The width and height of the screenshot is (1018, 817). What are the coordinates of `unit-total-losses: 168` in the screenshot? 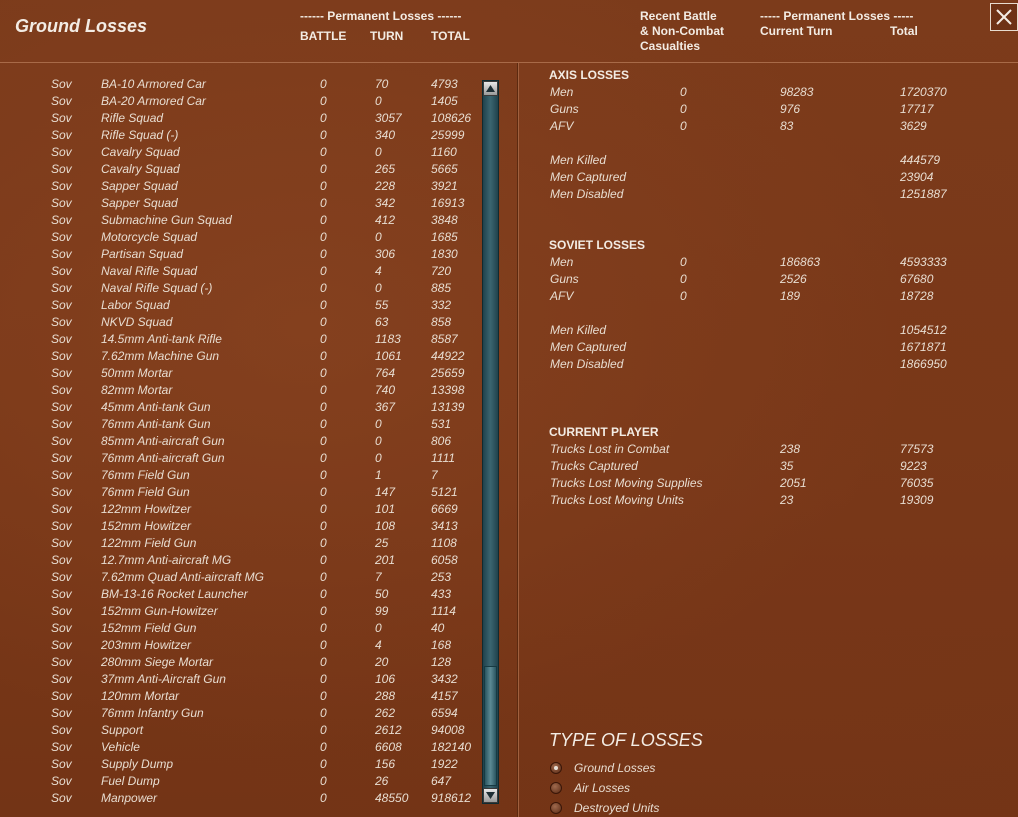 It's located at (441, 645).